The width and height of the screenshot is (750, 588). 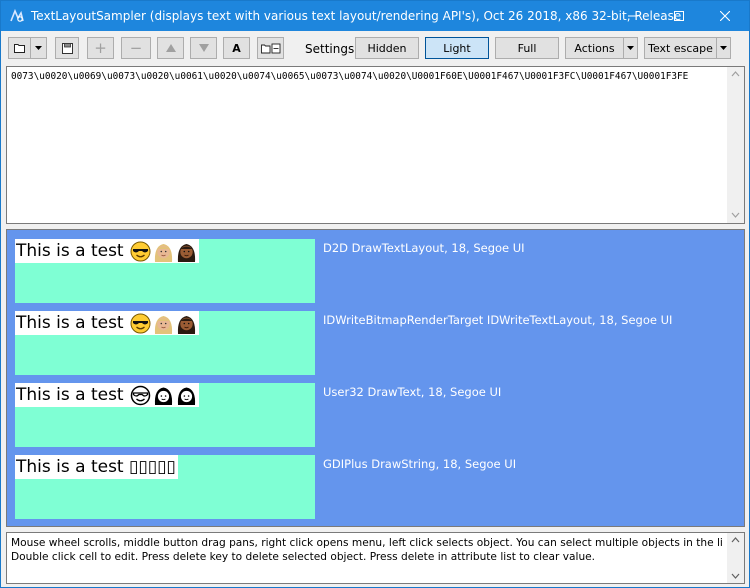 I want to click on triangle-up-icon, so click(x=170, y=48).